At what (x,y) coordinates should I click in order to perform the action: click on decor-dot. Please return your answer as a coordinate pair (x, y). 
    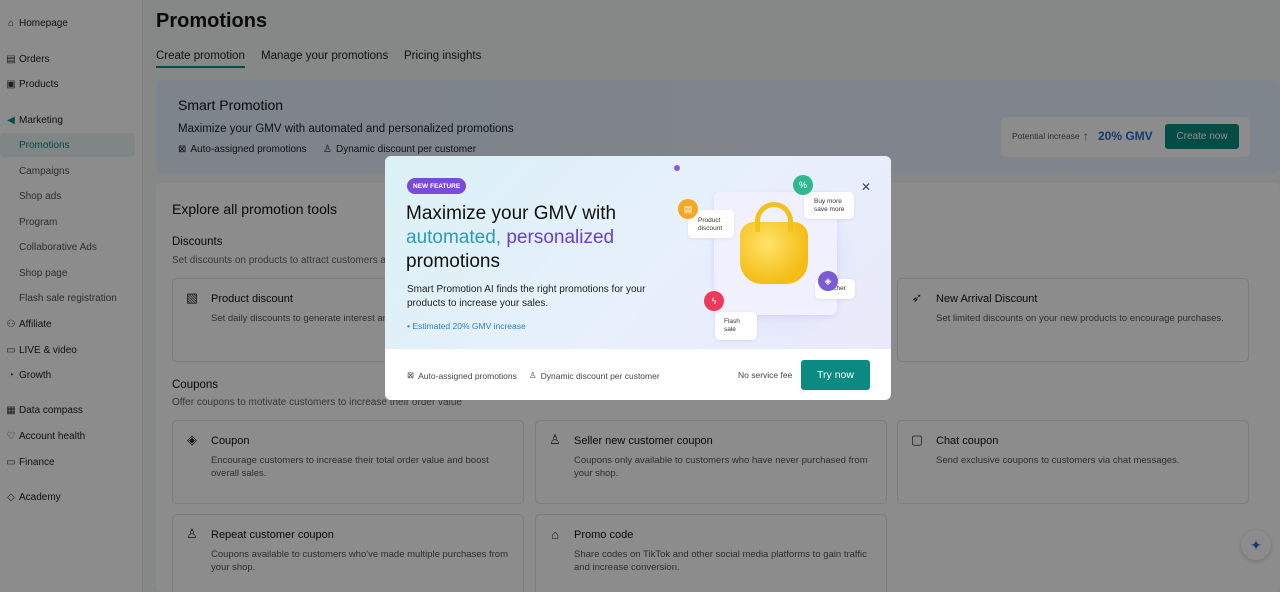
    Looking at the image, I should click on (677, 168).